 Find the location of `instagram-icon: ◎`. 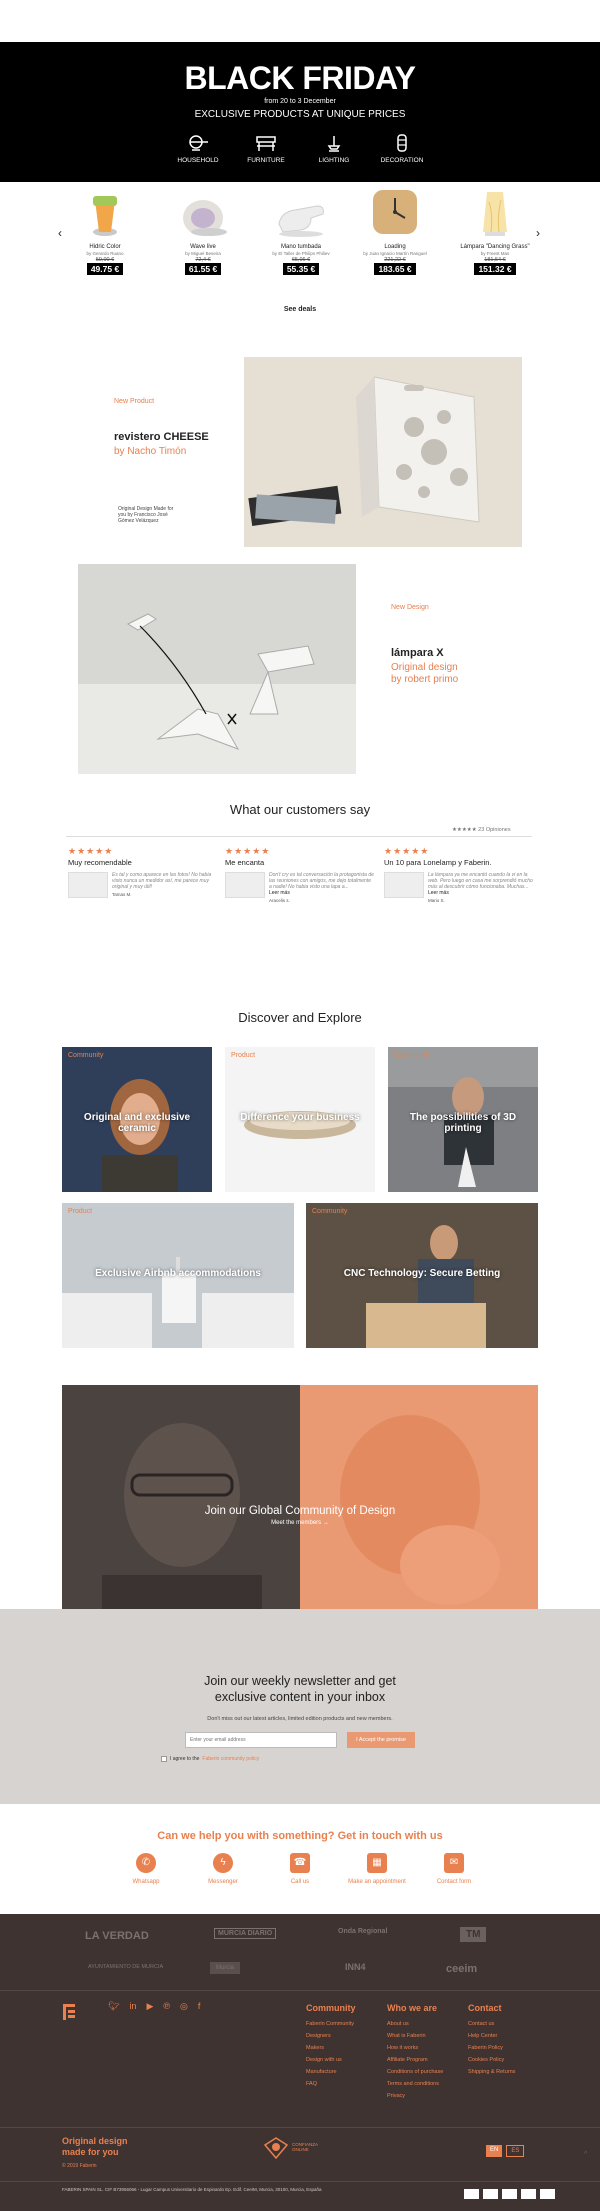

instagram-icon: ◎ is located at coordinates (184, 2006).